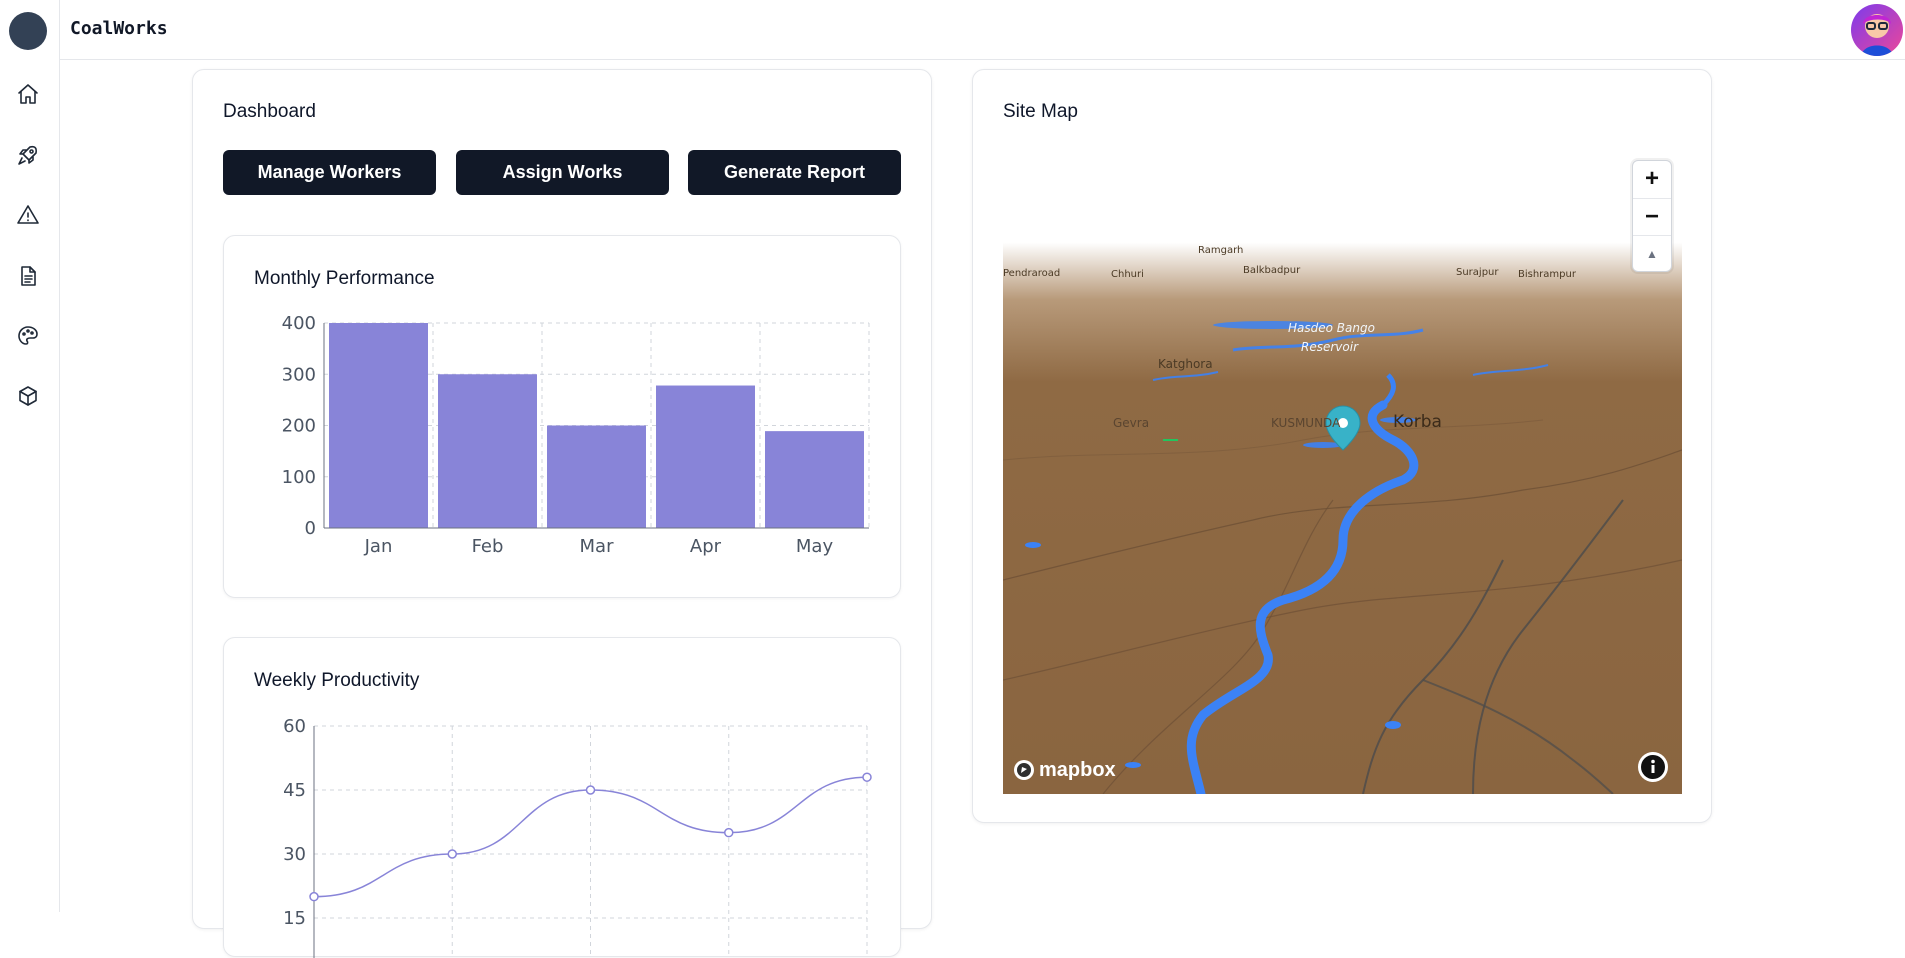  I want to click on weekly-productivity-chart: 15 30 45 60, so click(577, 837).